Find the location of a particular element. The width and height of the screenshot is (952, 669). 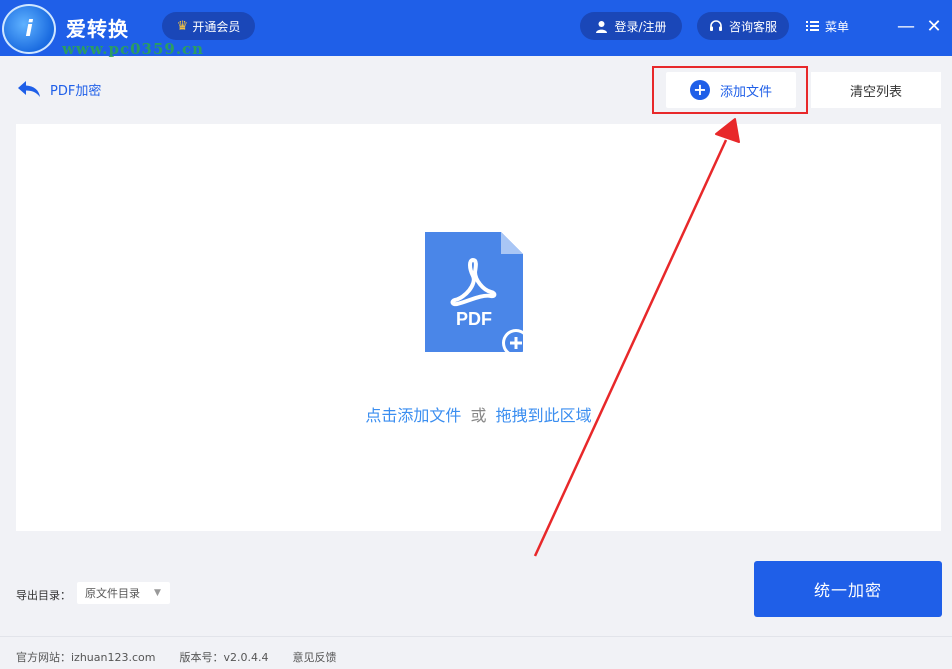

export-directory-value: 原文件目录 is located at coordinates (112, 593).